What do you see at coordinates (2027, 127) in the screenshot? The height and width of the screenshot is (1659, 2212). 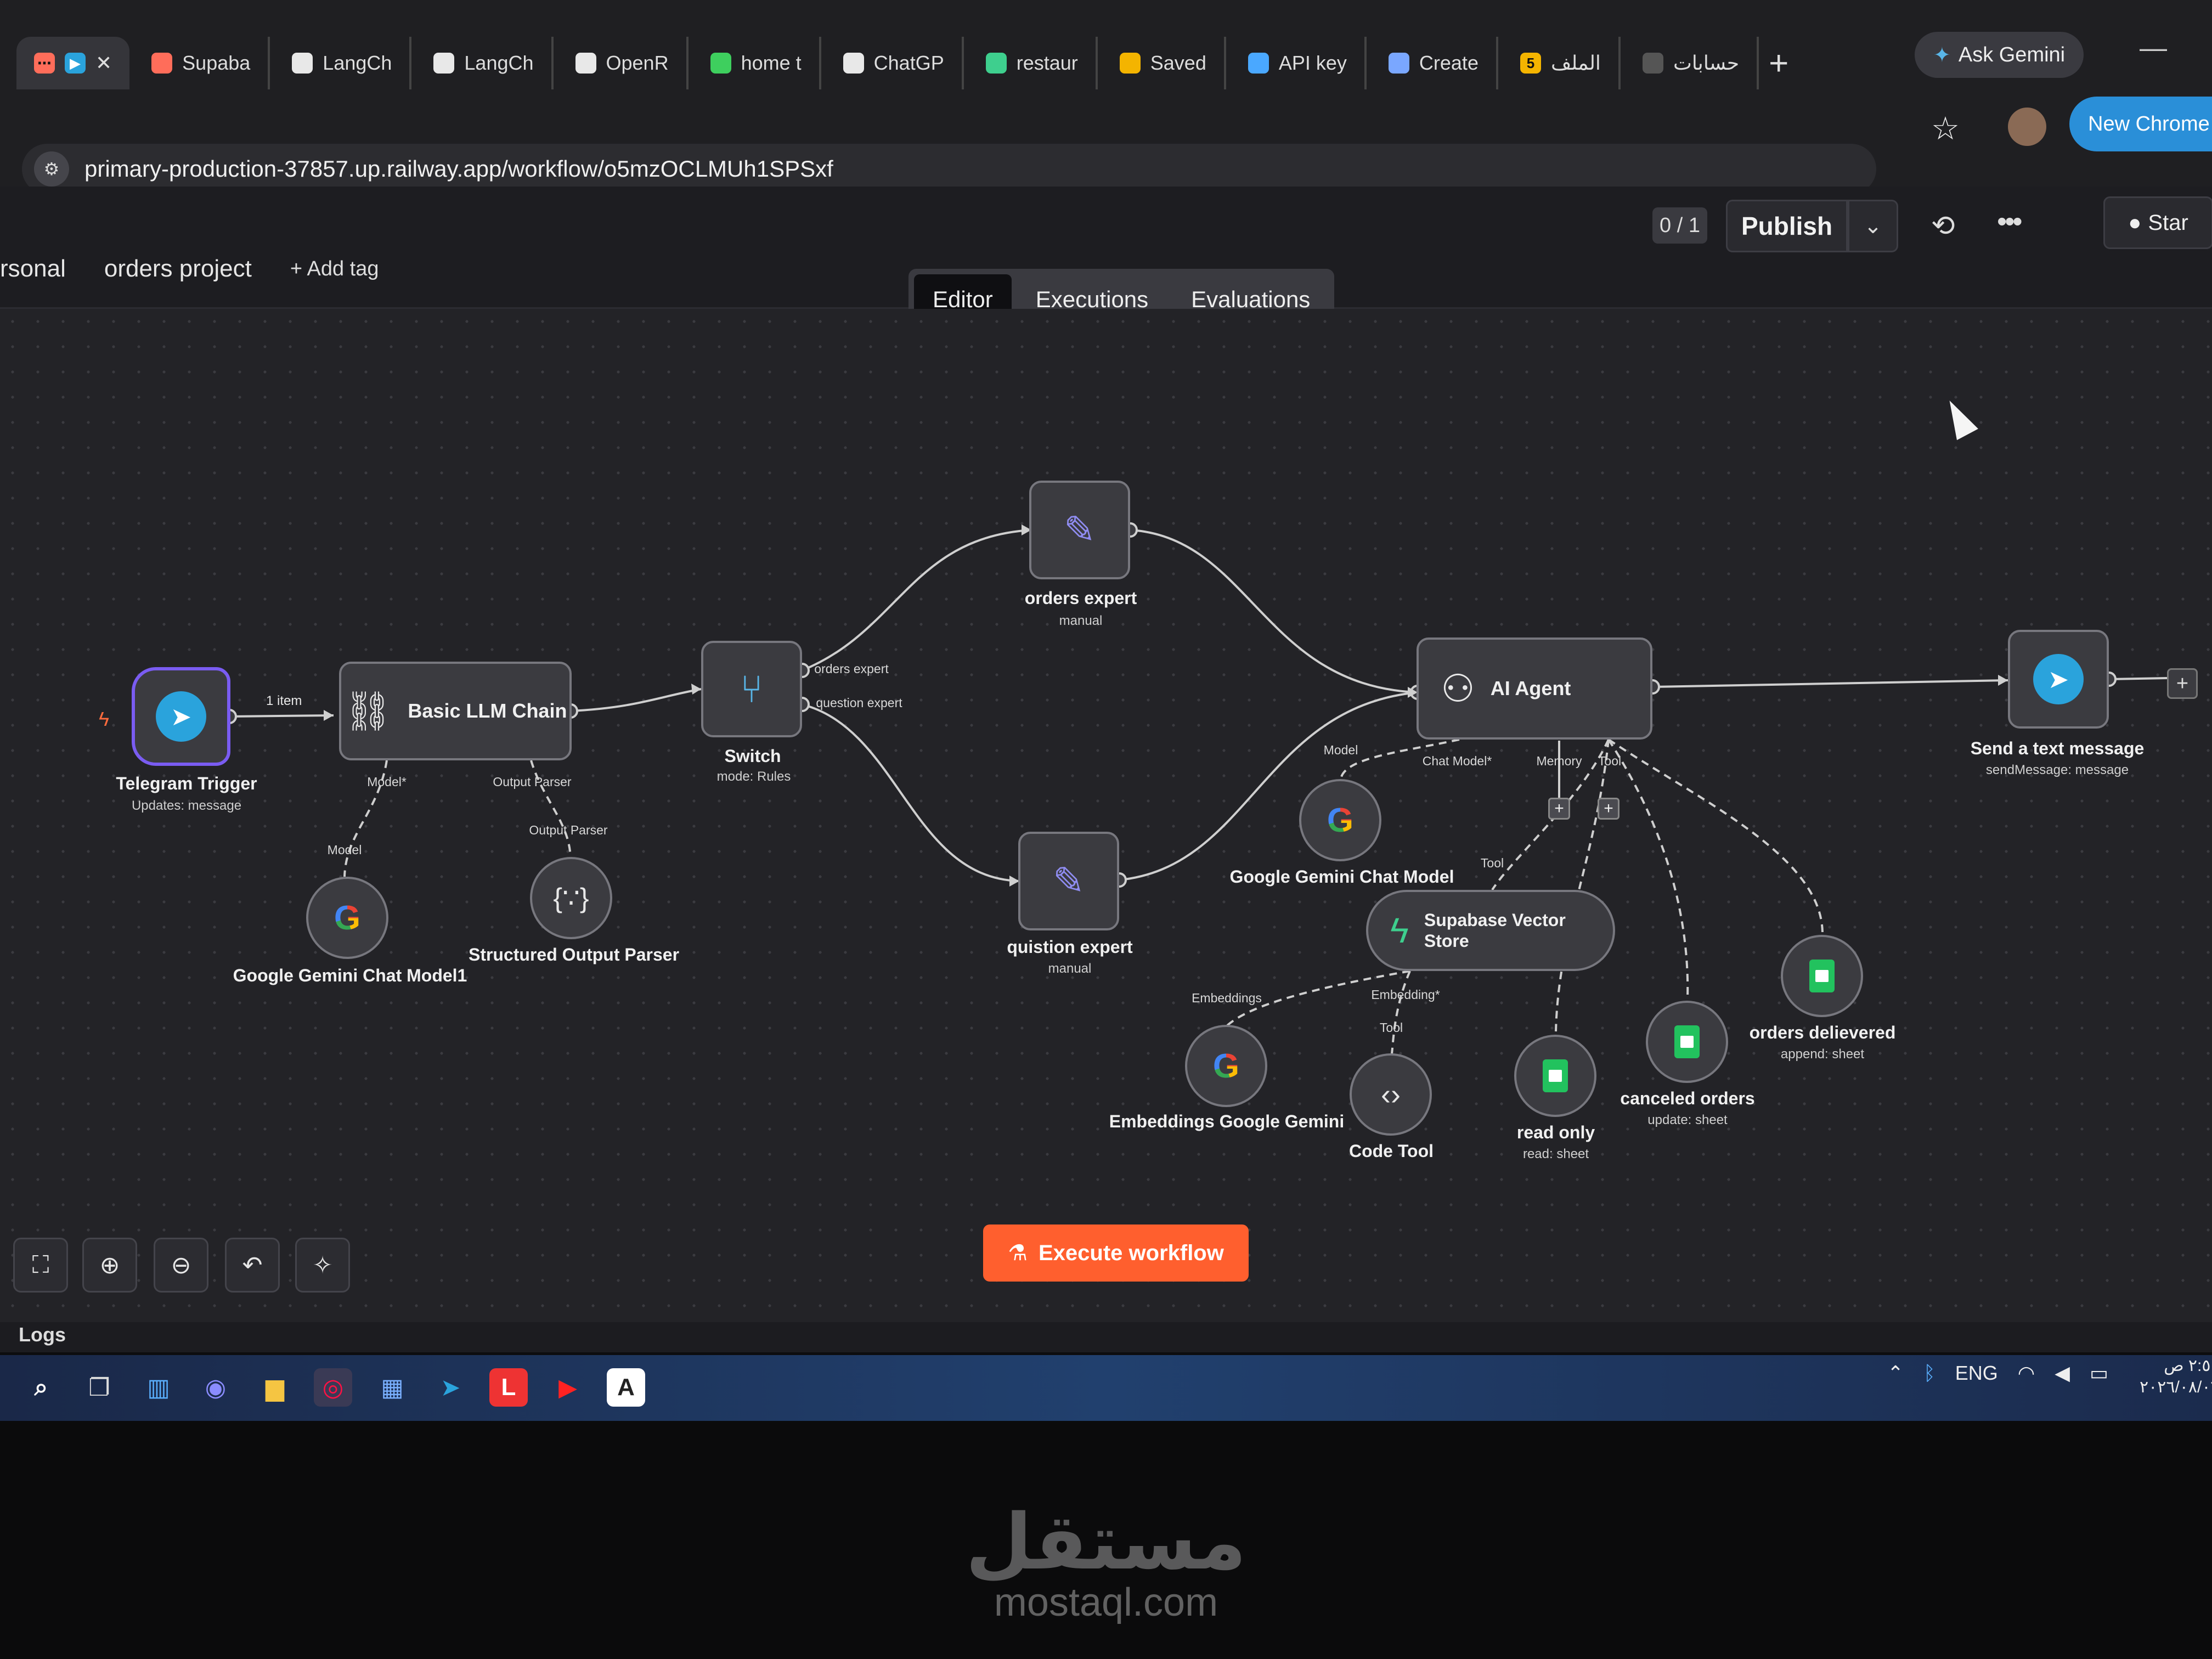 I see `profile-avatar` at bounding box center [2027, 127].